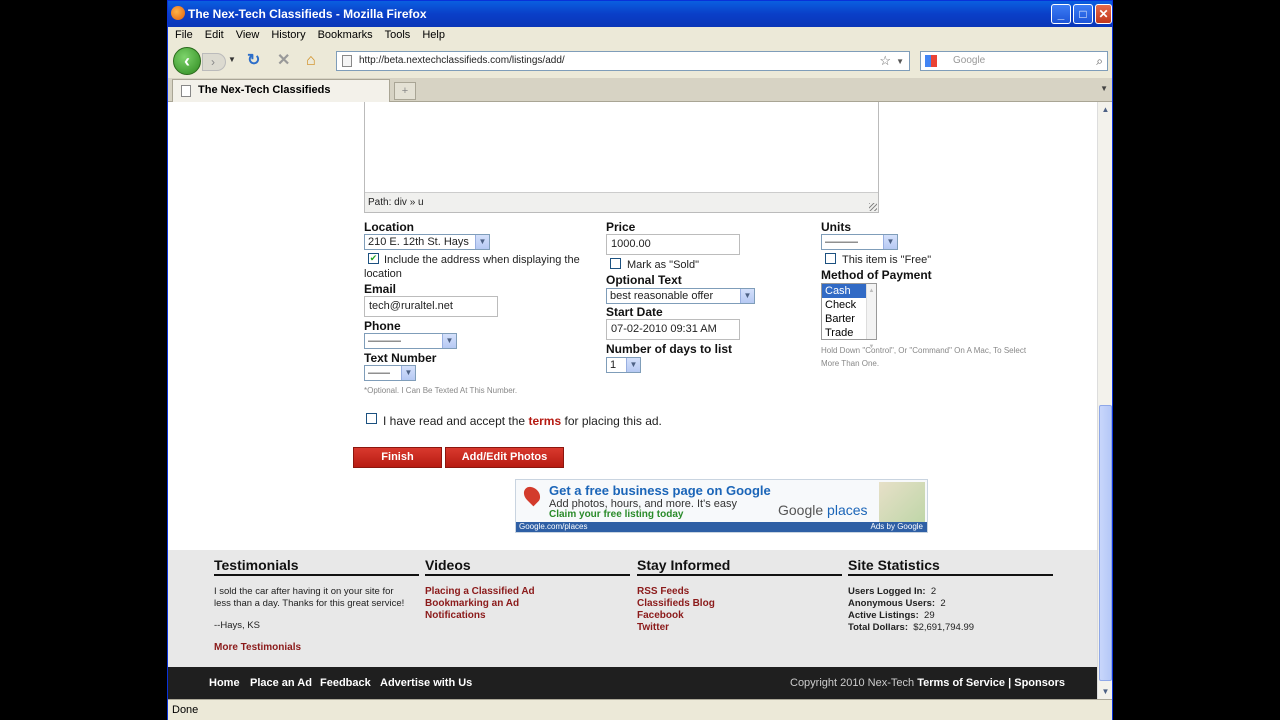 The image size is (1280, 720). I want to click on page-scrollbar: ▲ ▼, so click(1104, 400).